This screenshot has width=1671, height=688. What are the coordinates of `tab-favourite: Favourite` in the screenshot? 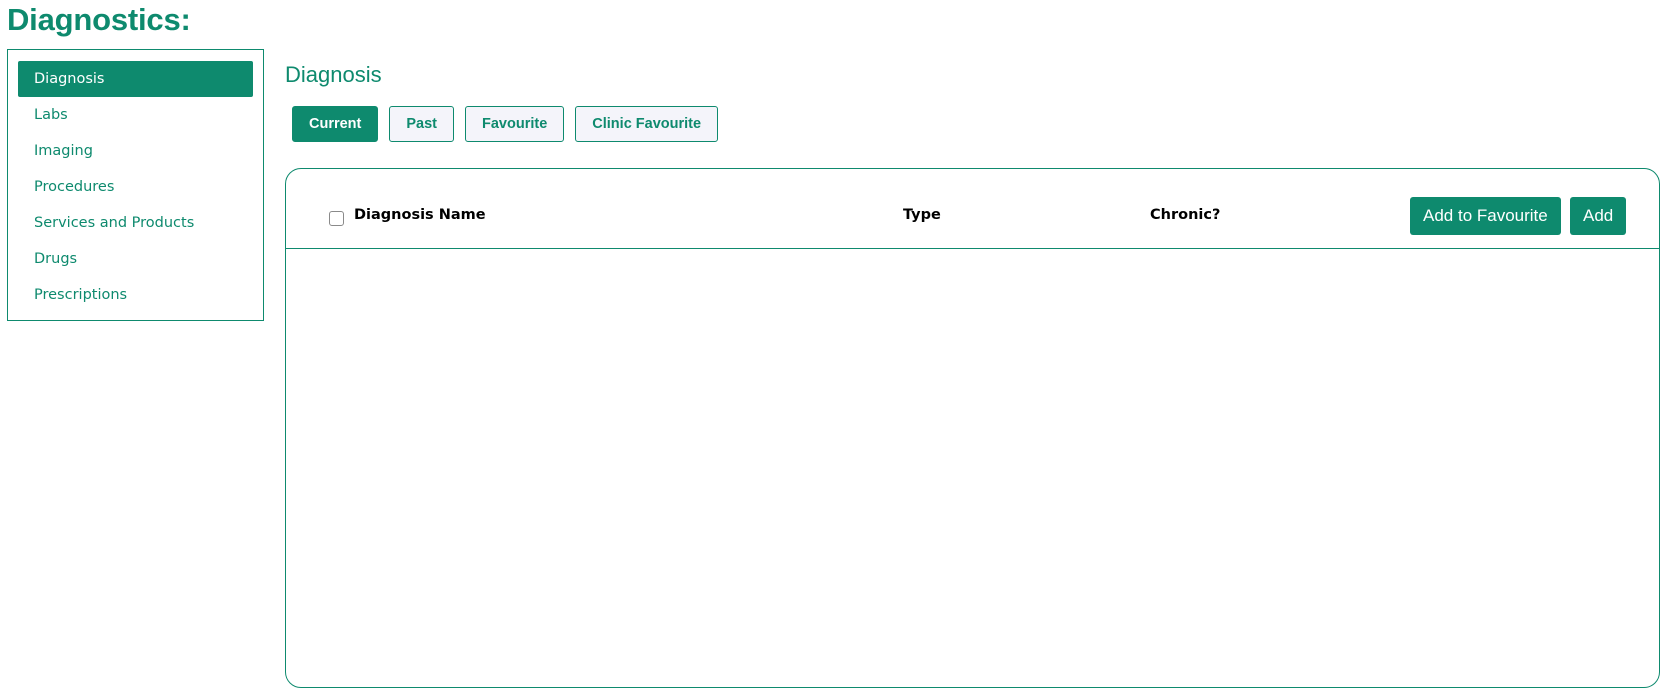 It's located at (515, 124).